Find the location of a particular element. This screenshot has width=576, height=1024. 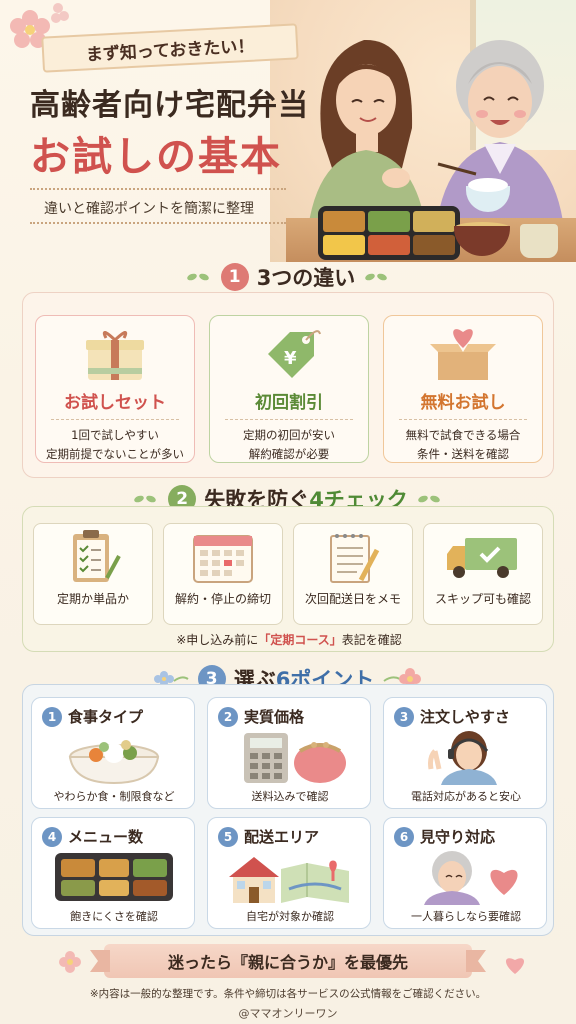

check-label: スキップ可も確認 is located at coordinates (482, 599).